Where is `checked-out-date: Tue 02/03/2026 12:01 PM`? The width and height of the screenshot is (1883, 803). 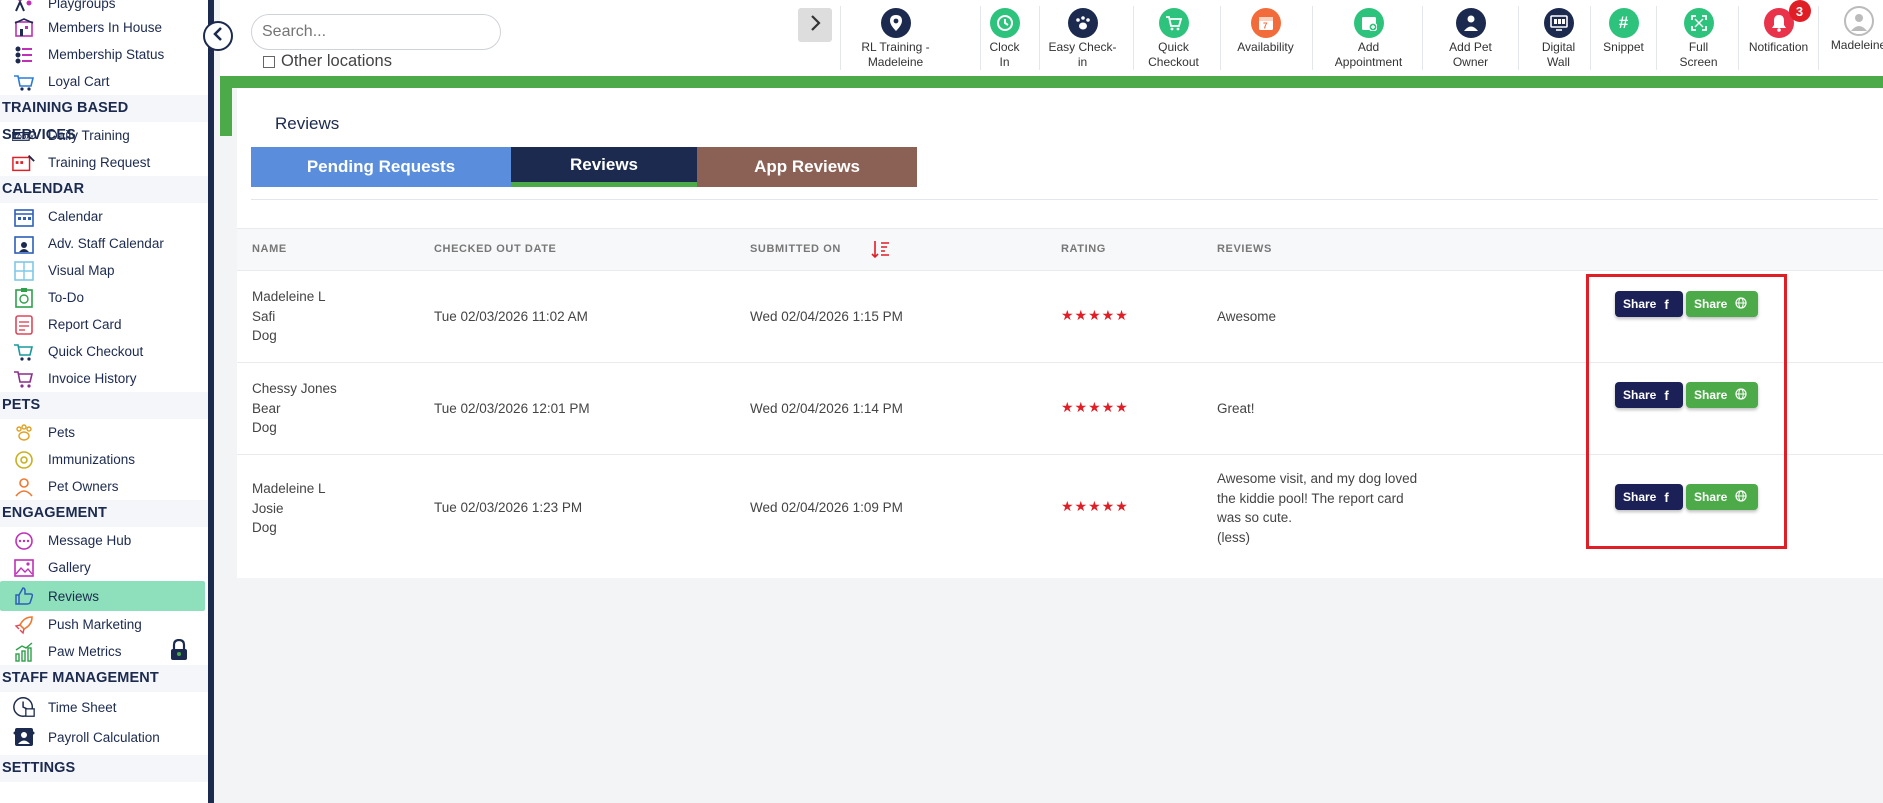
checked-out-date: Tue 02/03/2026 12:01 PM is located at coordinates (512, 408).